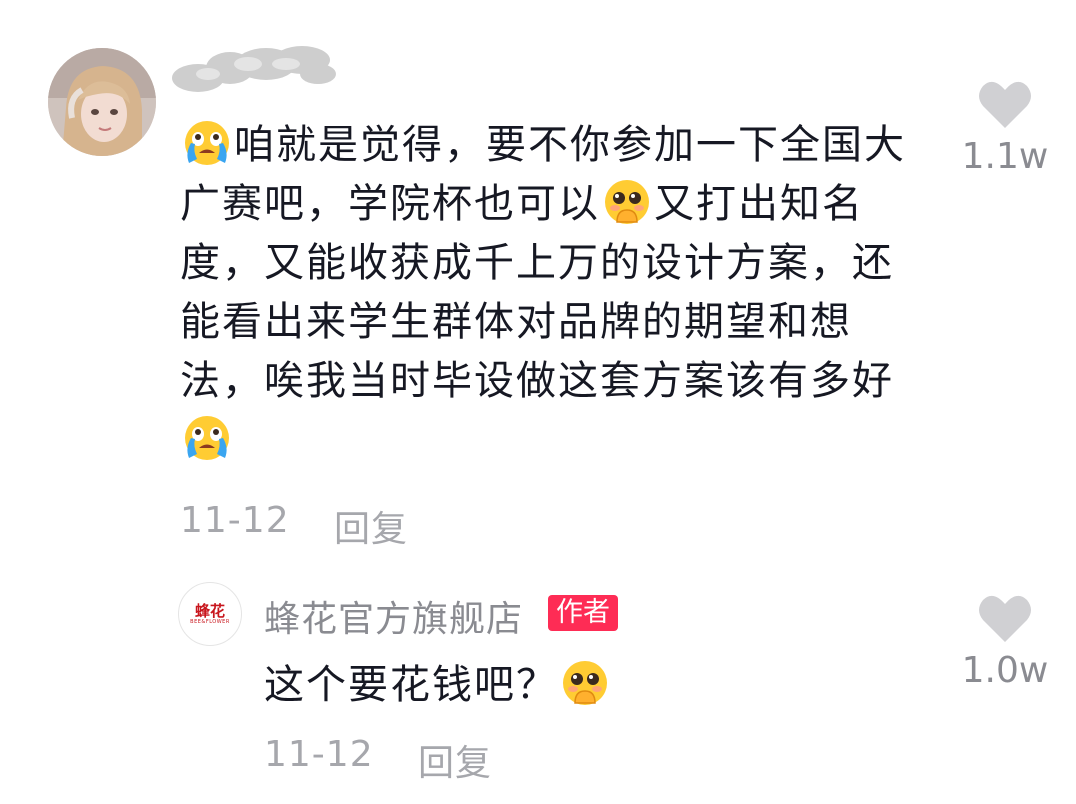 The image size is (1076, 804). I want to click on comment-reply-button: 回复, so click(371, 526).